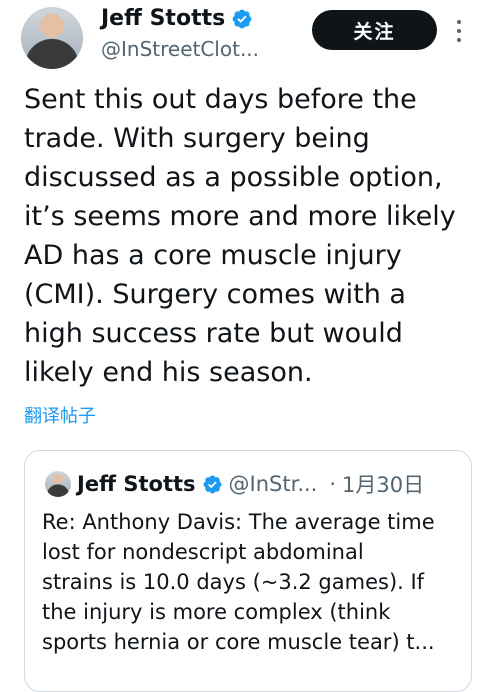  I want to click on more-options-icon, so click(459, 31).